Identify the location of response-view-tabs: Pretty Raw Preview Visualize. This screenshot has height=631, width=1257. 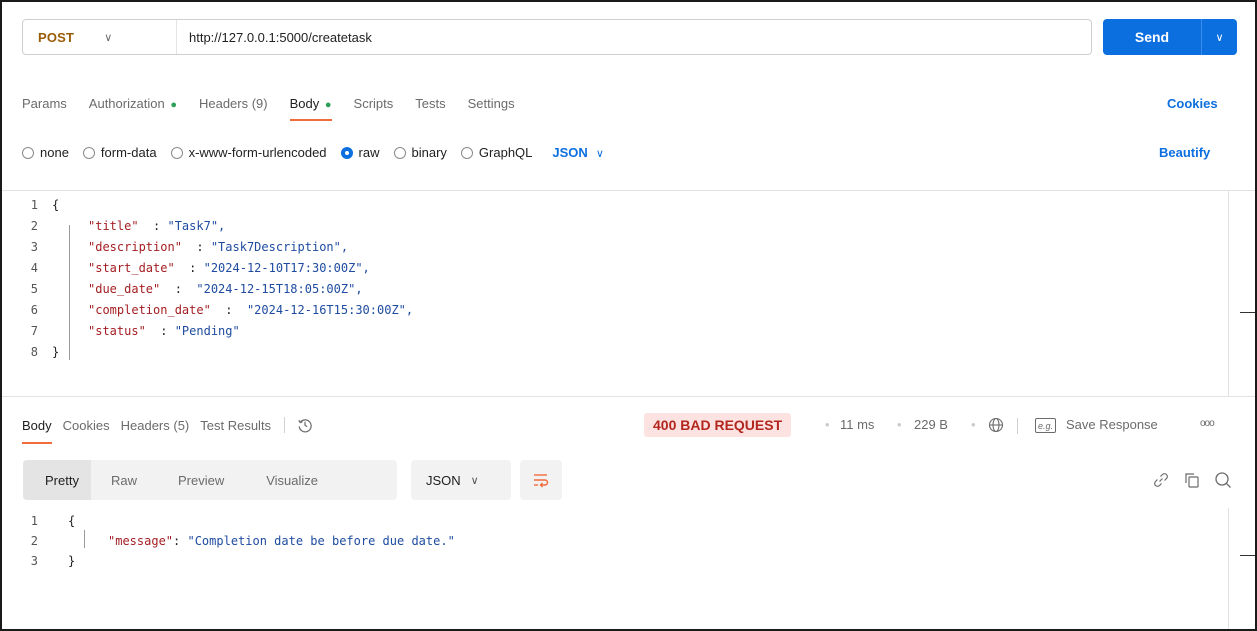
(210, 480).